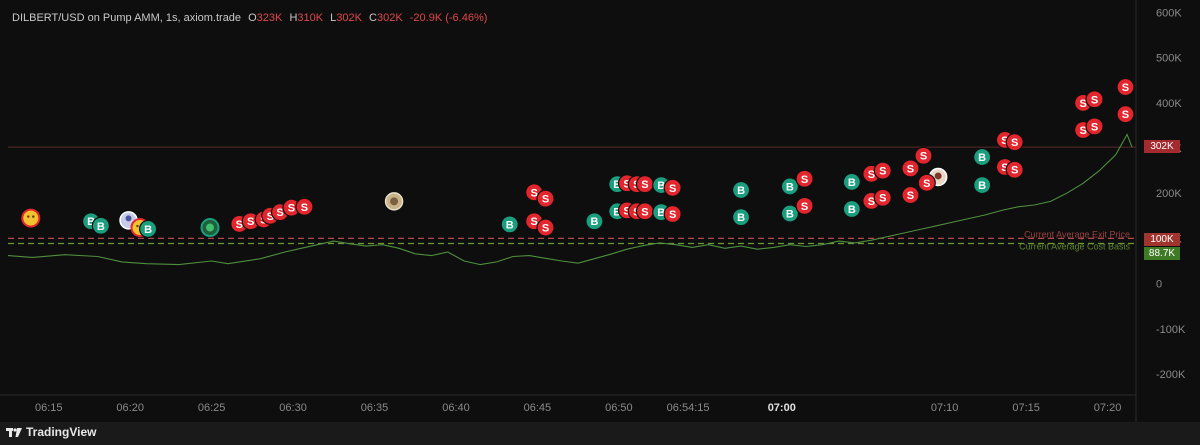 The height and width of the screenshot is (445, 1200). I want to click on y-tick-label: 500K, so click(1169, 59).